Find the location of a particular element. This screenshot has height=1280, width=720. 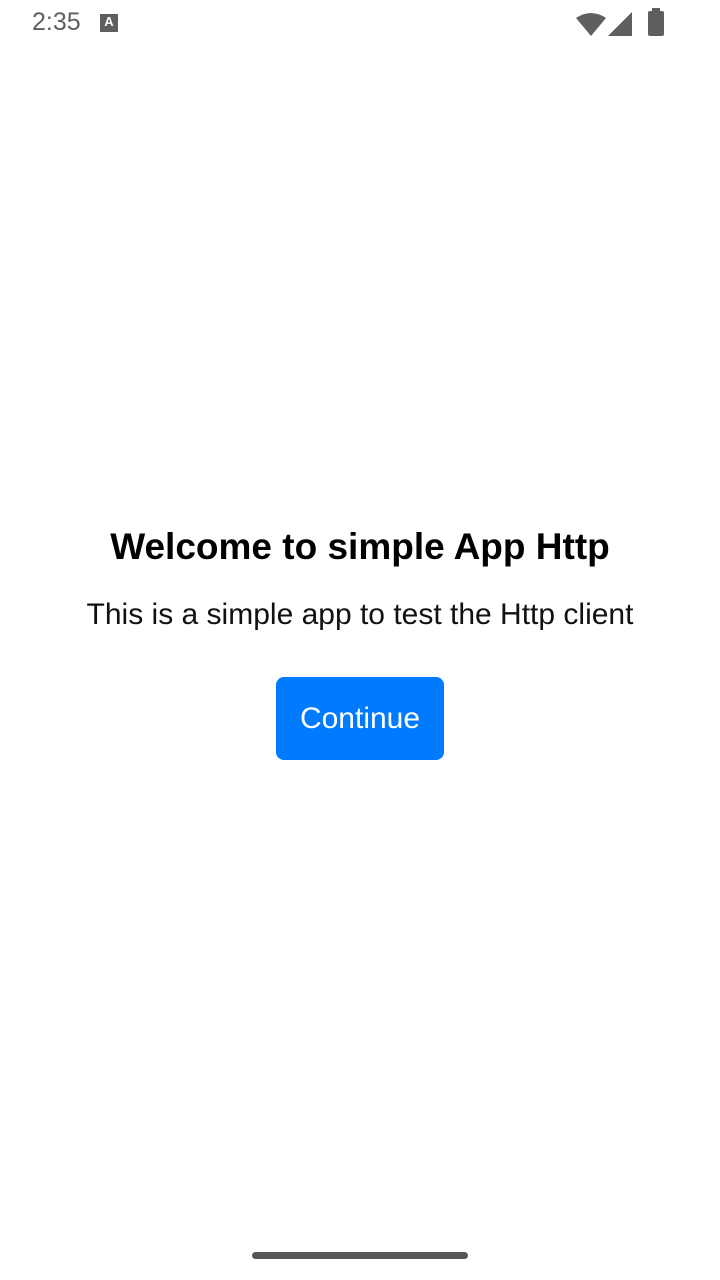

home-gesture-bar is located at coordinates (360, 1255).